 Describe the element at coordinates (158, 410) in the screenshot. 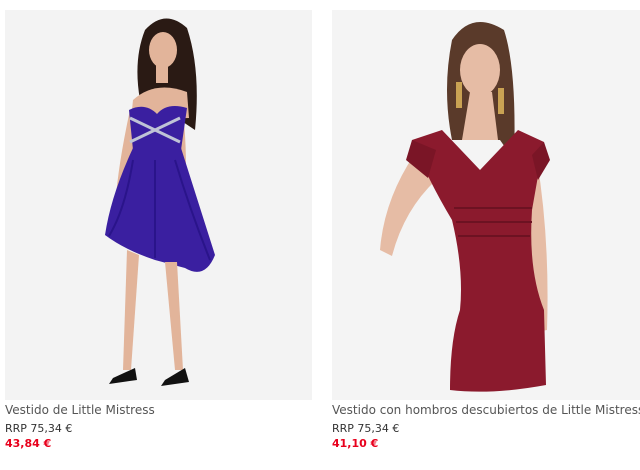

I see `product-name-link: Vestido de Little Mistress` at that location.